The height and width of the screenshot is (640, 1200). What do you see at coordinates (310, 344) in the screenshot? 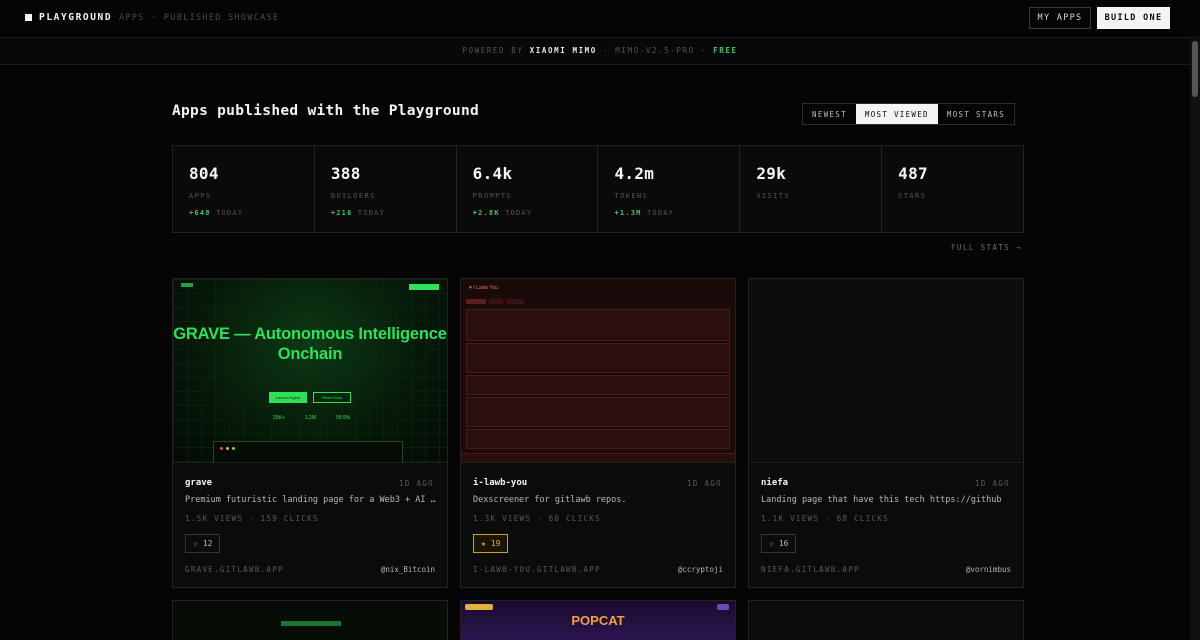
I see `thumb-headline: GRAVE — Autonomous Intelligence Onchain` at bounding box center [310, 344].